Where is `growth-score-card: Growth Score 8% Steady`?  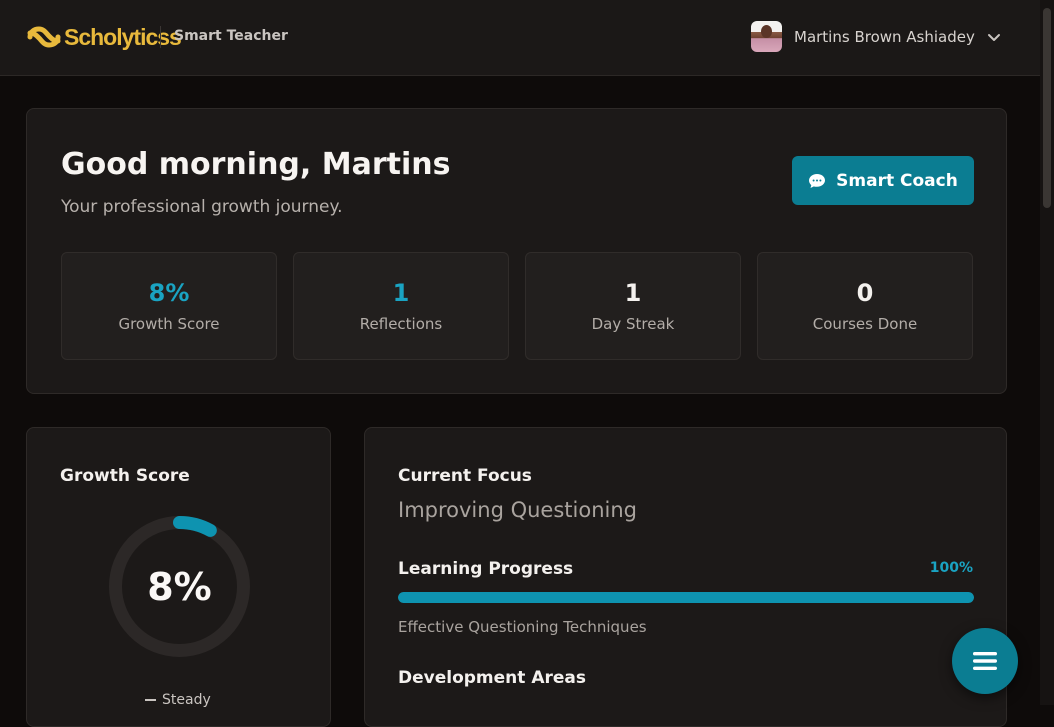 growth-score-card: Growth Score 8% Steady is located at coordinates (178, 577).